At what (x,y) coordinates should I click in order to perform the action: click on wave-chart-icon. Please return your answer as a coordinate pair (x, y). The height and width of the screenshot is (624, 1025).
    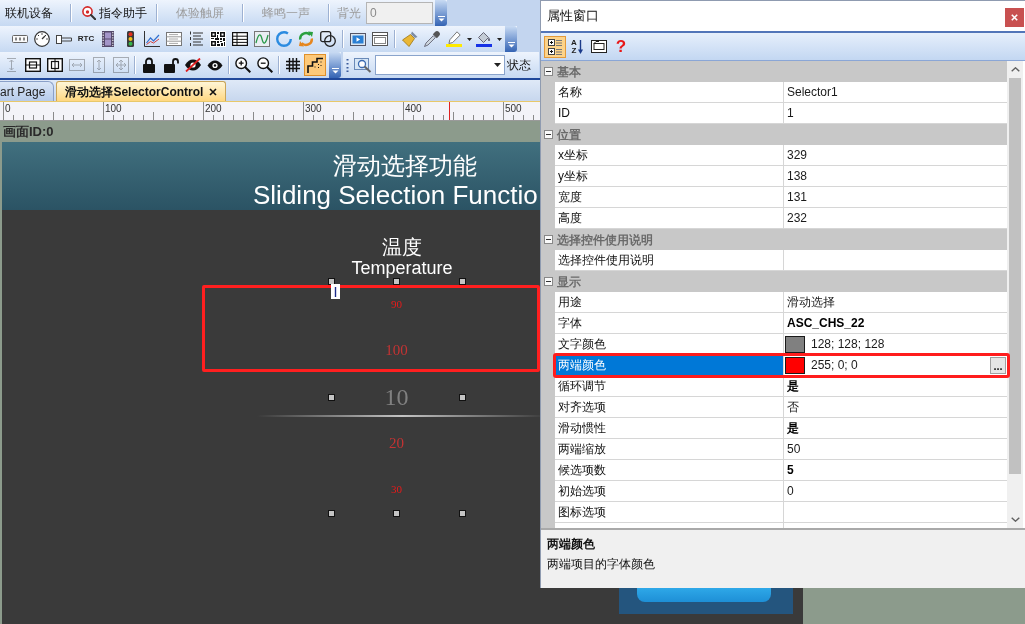
    Looking at the image, I should click on (262, 39).